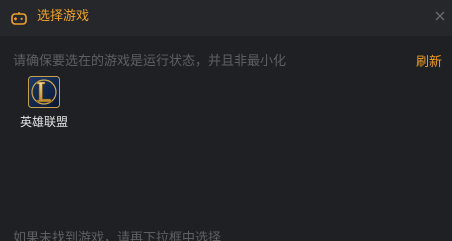  Describe the element at coordinates (226, 18) in the screenshot. I see `dialog-titlebar: 选择游戏` at that location.